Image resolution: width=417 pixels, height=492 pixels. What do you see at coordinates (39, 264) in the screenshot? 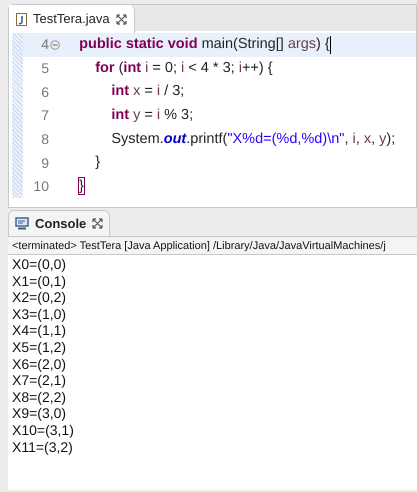
I see `output-line: X0=(0,0)` at bounding box center [39, 264].